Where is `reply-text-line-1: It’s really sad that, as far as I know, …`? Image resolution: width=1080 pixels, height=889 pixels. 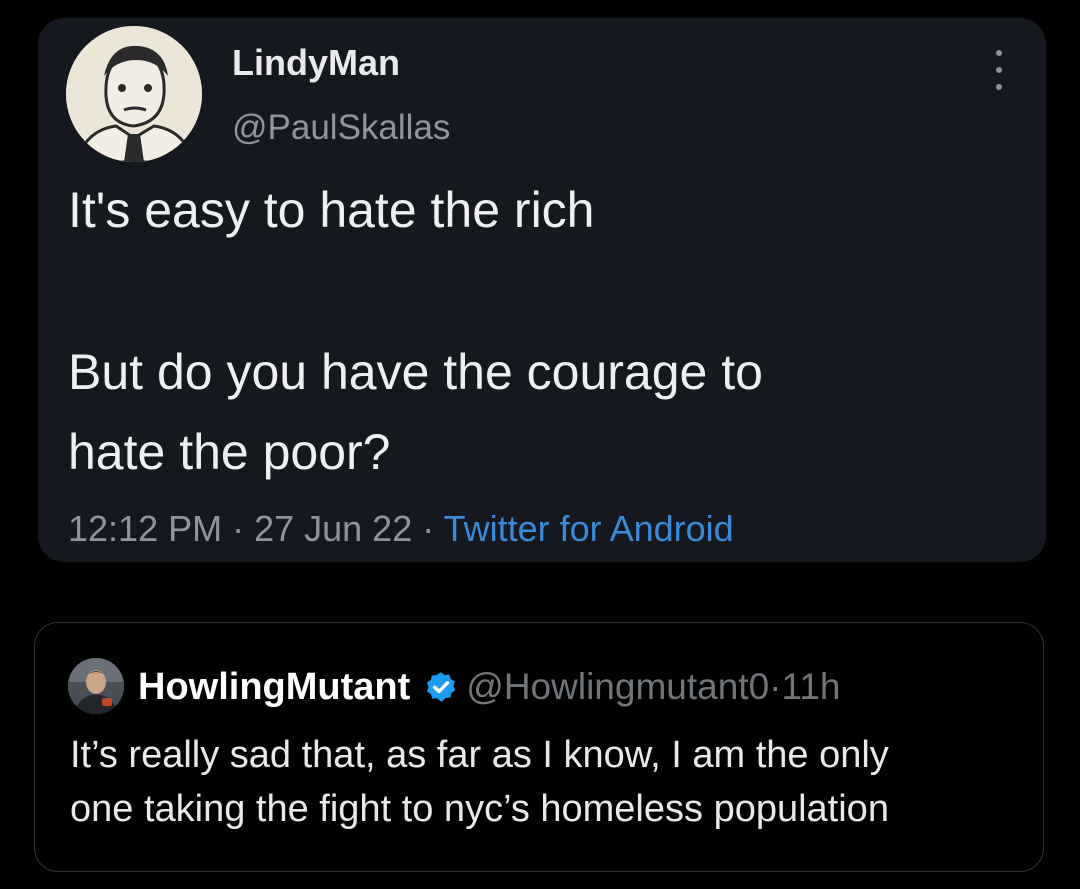
reply-text-line-1: It’s really sad that, as far as I know, … is located at coordinates (479, 755).